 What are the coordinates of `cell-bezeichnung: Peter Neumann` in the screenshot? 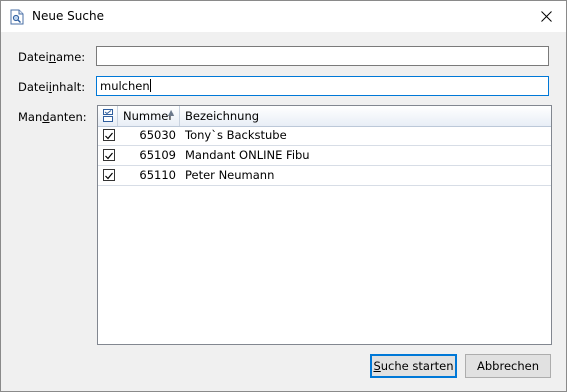 It's located at (230, 175).